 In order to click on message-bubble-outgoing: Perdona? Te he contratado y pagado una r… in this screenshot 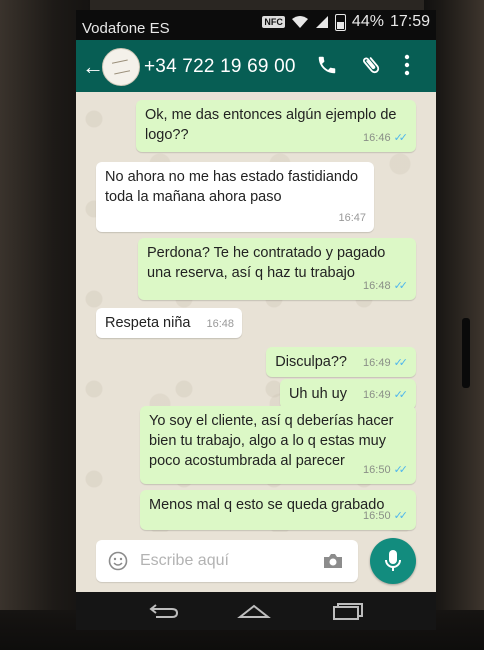, I will do `click(277, 269)`.